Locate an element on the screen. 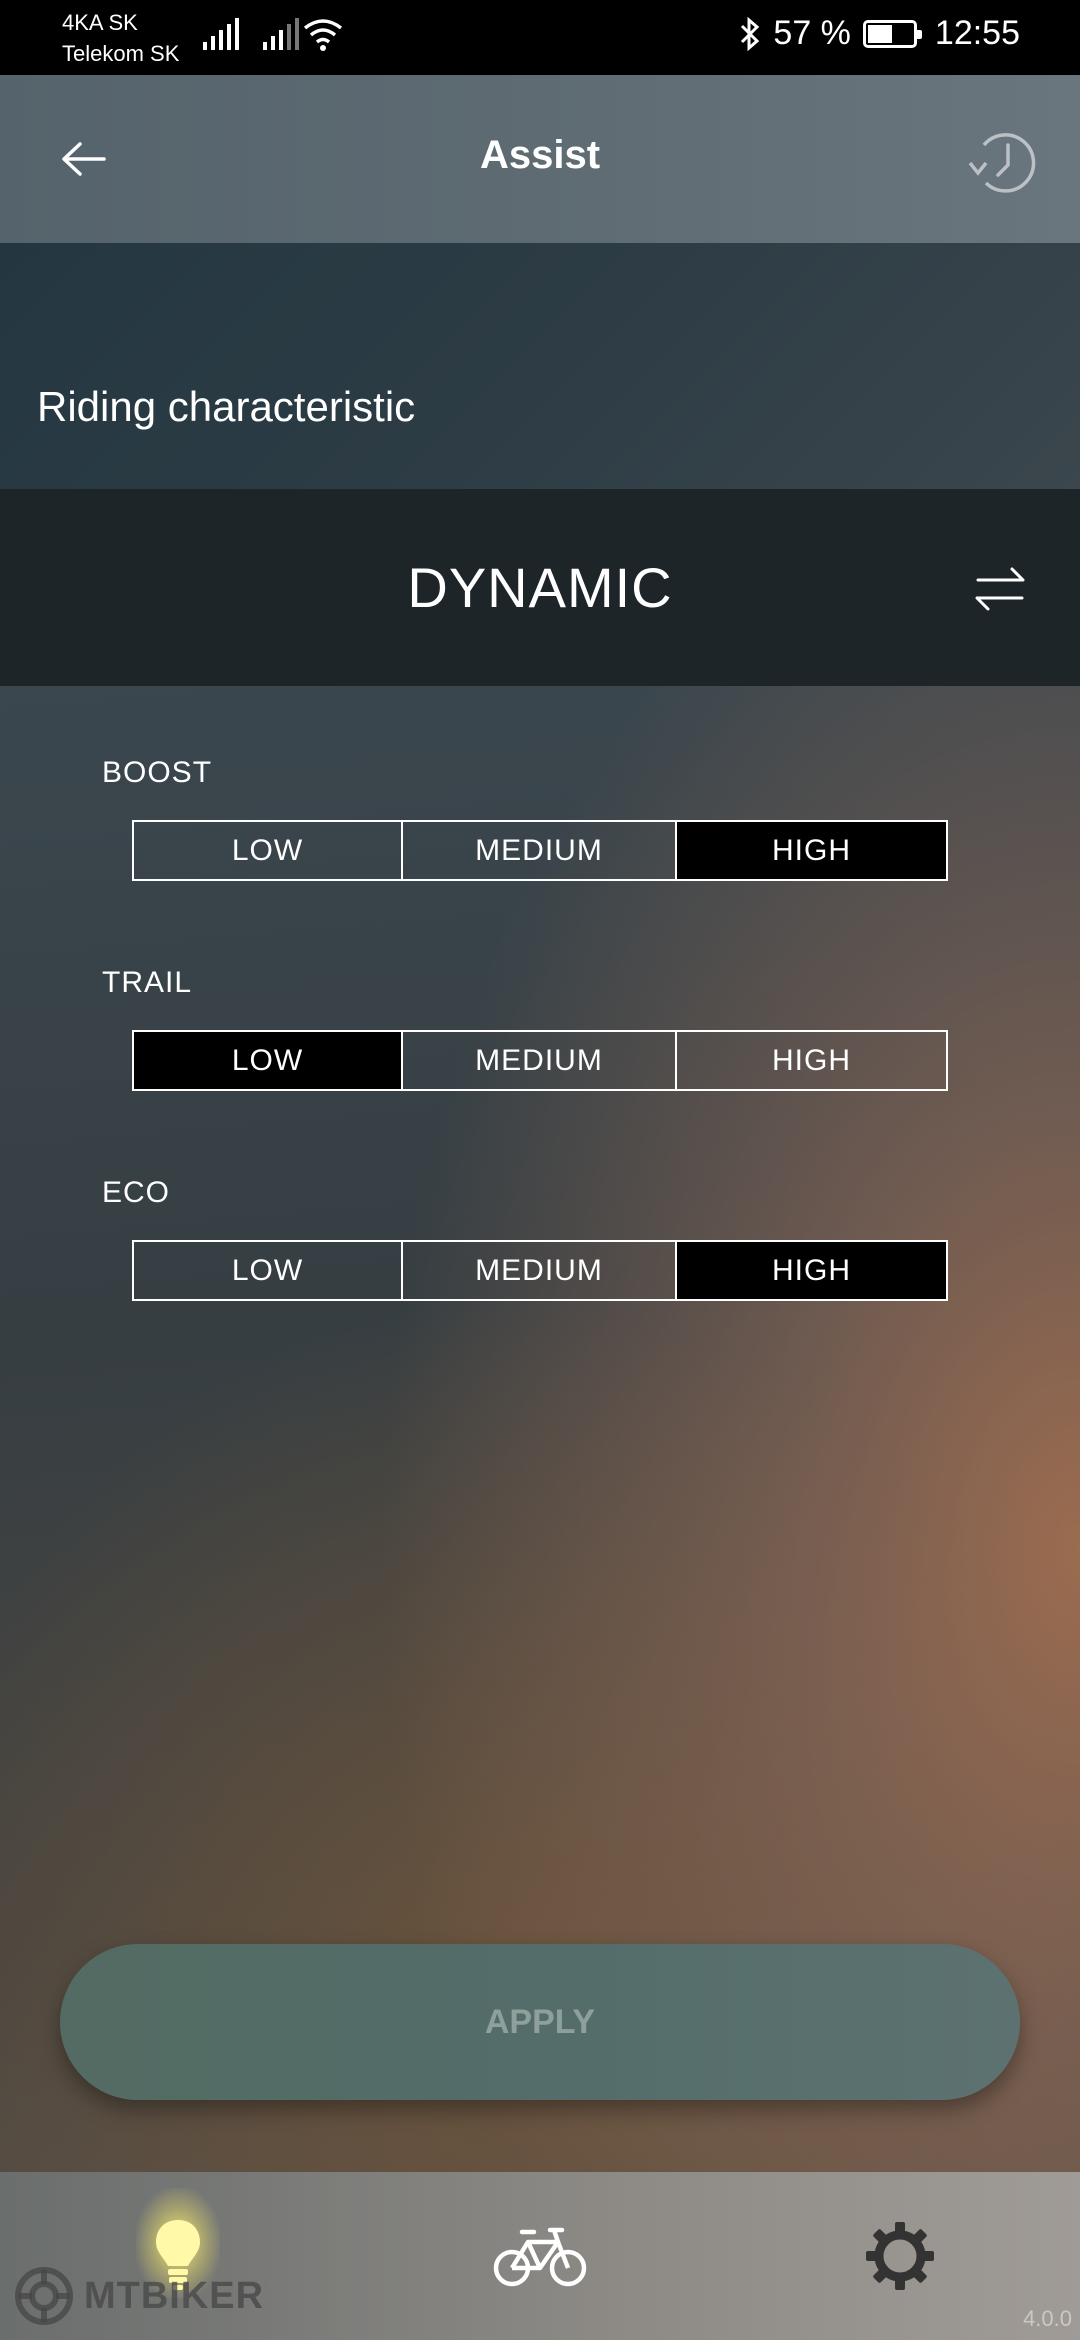  bluetooth-icon is located at coordinates (750, 33).